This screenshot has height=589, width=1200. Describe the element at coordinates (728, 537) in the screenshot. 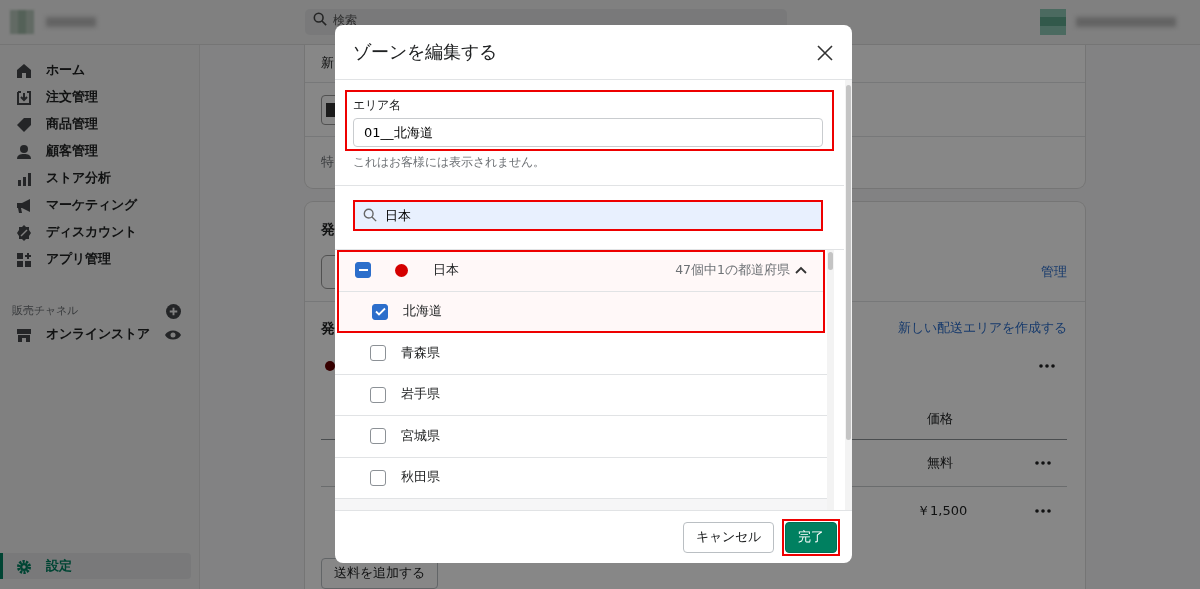

I see `cancel-button: キャンセル` at that location.